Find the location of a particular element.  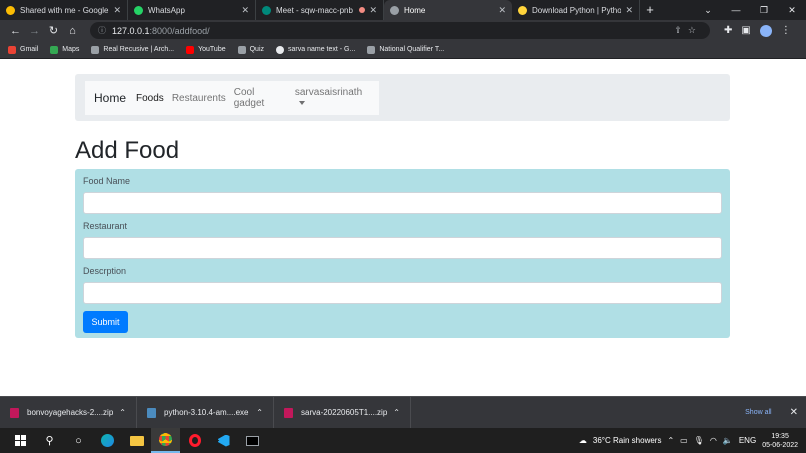

globe-icon is located at coordinates (394, 10).